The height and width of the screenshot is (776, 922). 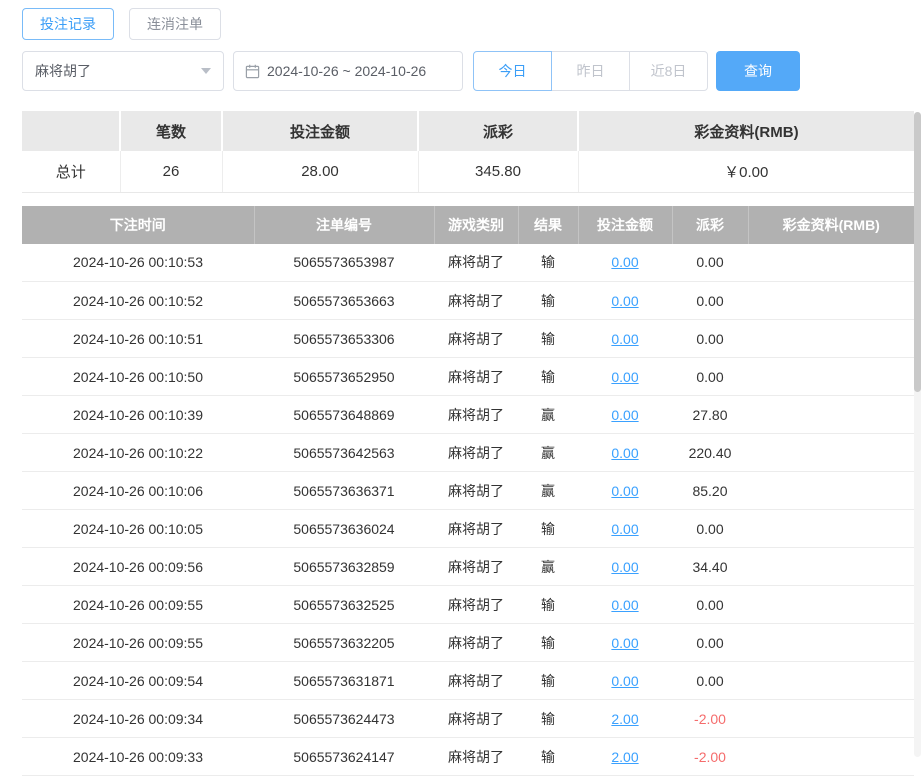 I want to click on column-header-payout: 派彩, so click(x=710, y=225).